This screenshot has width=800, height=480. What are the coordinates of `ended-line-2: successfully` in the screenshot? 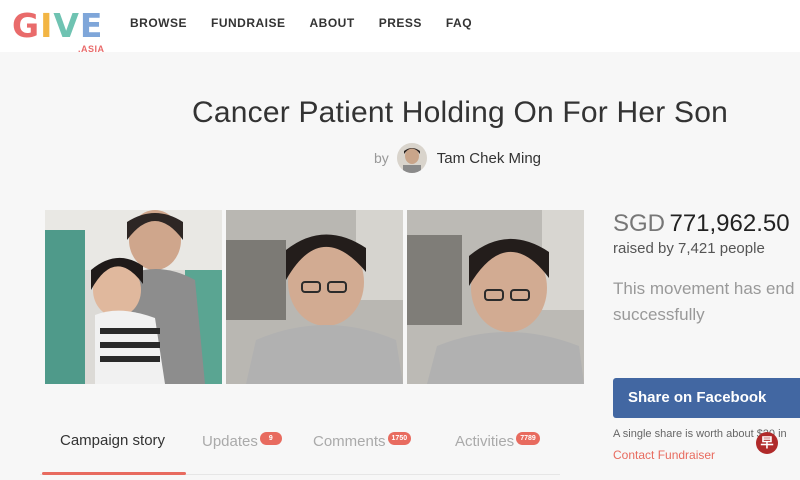 It's located at (659, 314).